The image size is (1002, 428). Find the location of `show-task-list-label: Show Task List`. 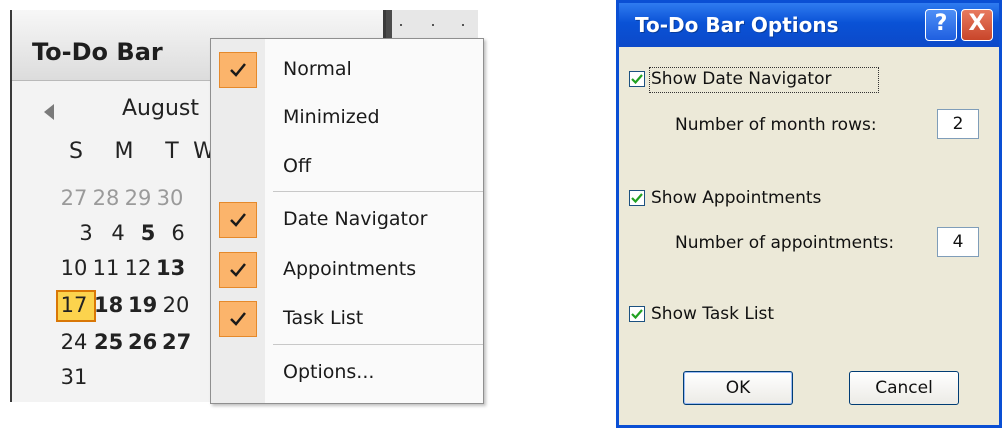

show-task-list-label: Show Task List is located at coordinates (712, 314).